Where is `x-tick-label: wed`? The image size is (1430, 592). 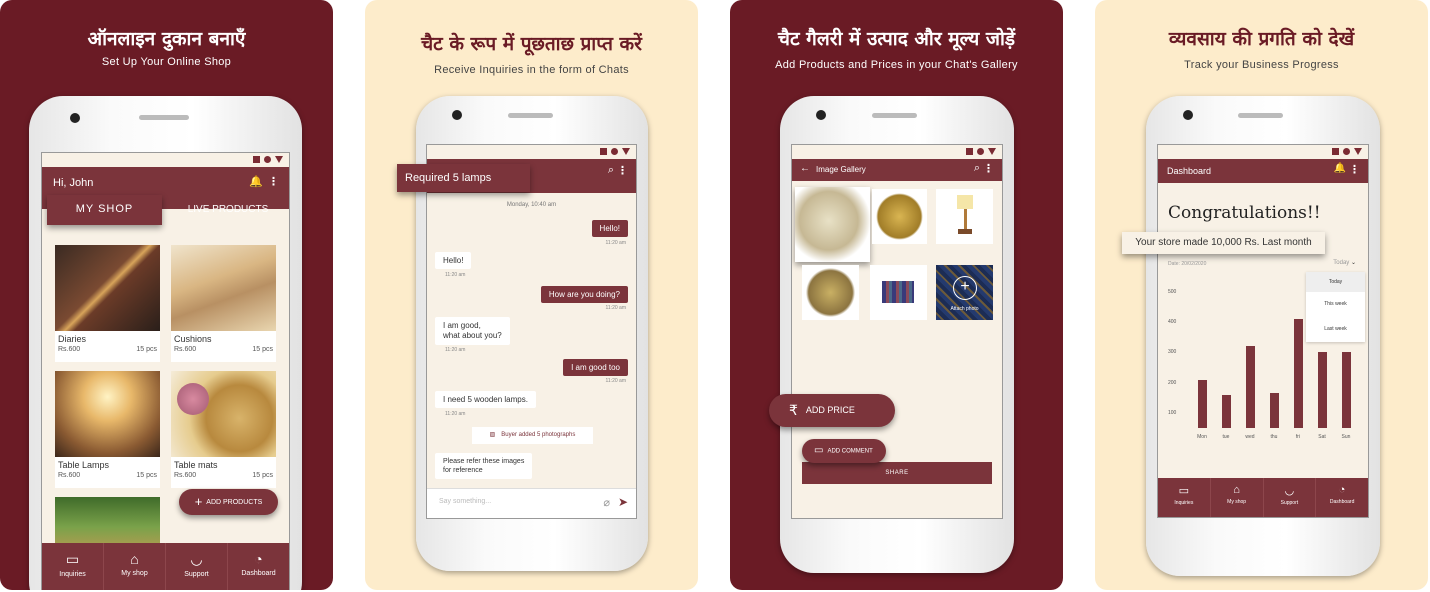
x-tick-label: wed is located at coordinates (1250, 437).